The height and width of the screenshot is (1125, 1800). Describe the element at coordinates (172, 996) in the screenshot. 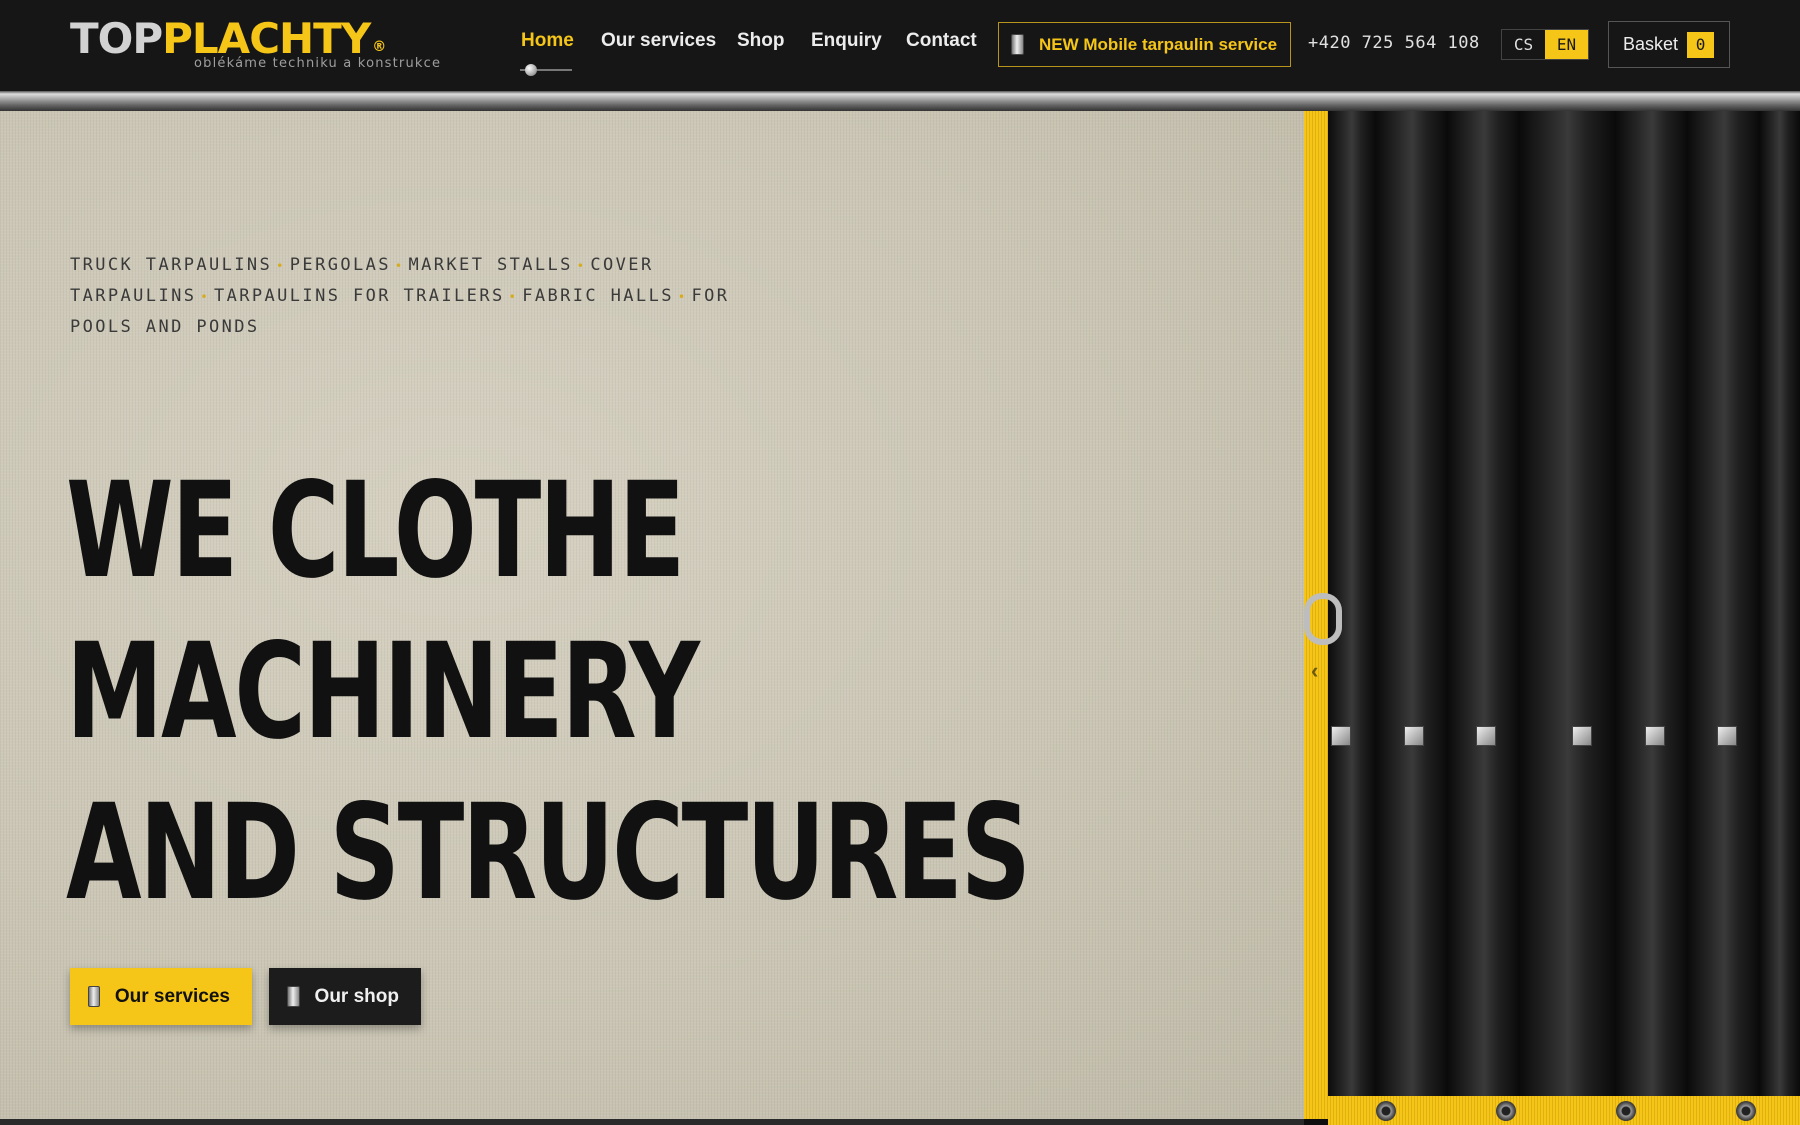

I see `our-services-label: Our services` at that location.